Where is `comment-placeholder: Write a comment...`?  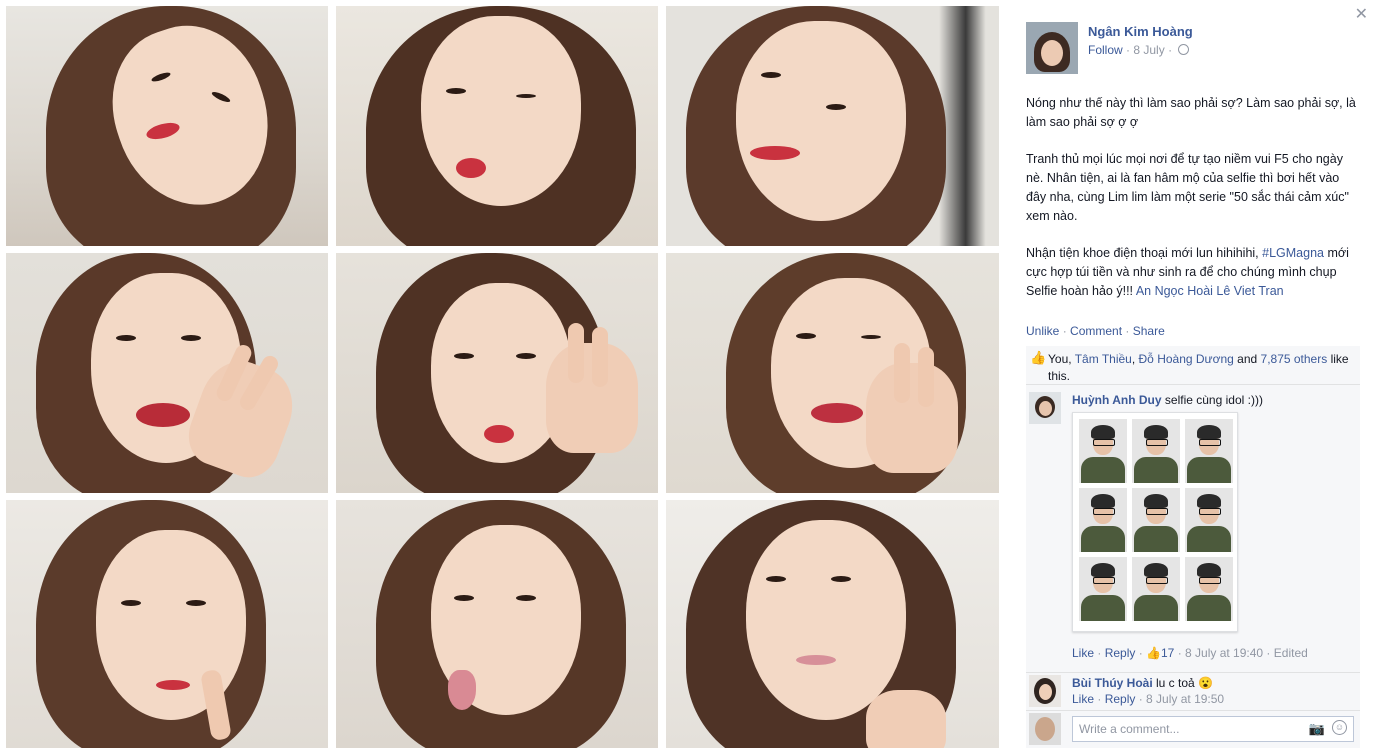
comment-placeholder: Write a comment... is located at coordinates (1129, 729).